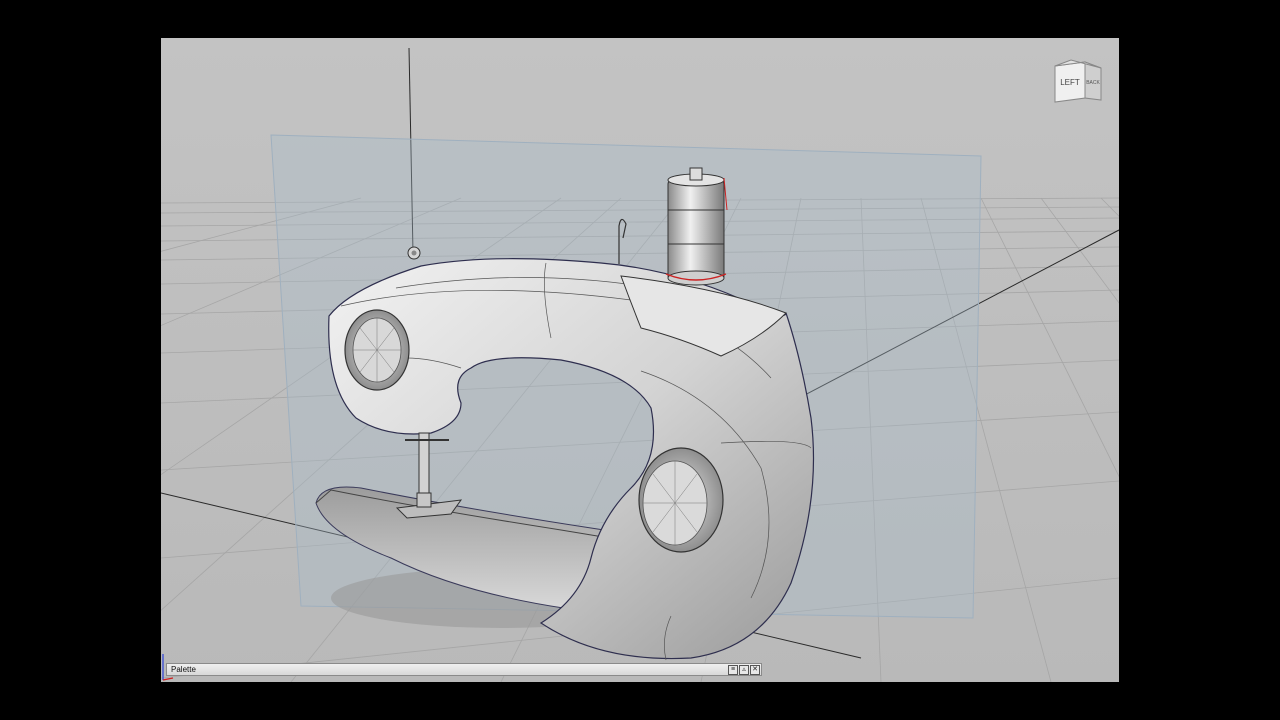  I want to click on collapse-icon: ▵, so click(744, 669).